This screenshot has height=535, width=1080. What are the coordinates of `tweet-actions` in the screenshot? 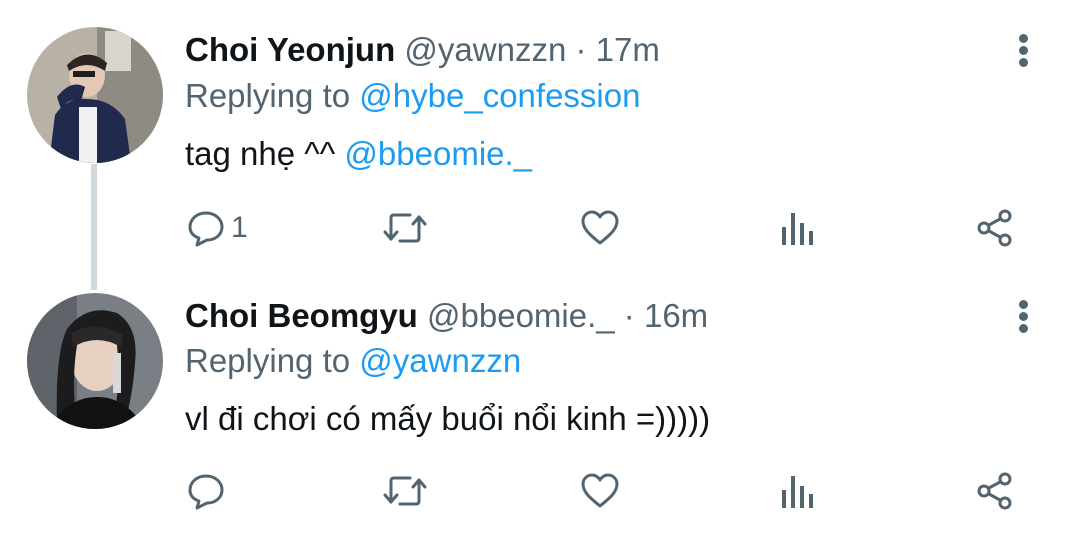 It's located at (540, 491).